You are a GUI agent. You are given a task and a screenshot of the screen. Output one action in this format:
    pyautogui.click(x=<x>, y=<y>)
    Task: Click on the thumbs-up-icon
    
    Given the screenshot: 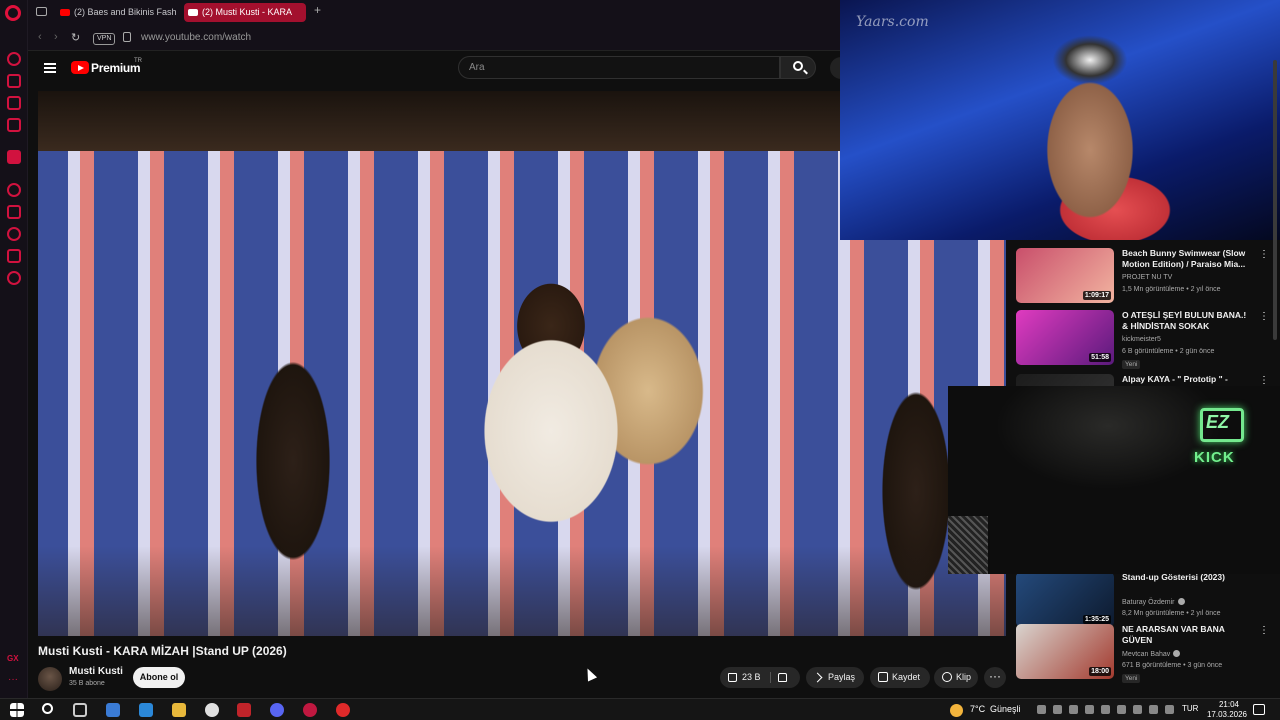 What is the action you would take?
    pyautogui.click(x=732, y=677)
    